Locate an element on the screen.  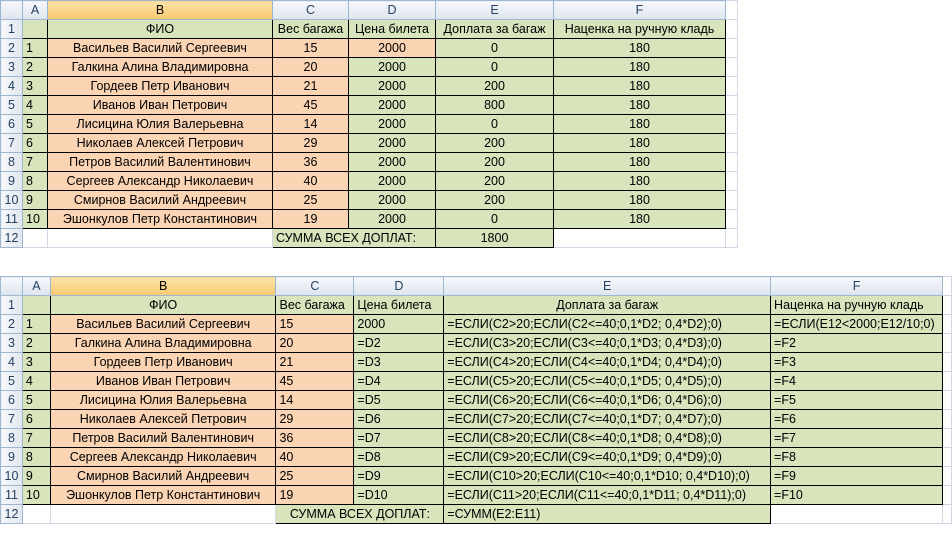
row-header: 10 is located at coordinates (11, 200).